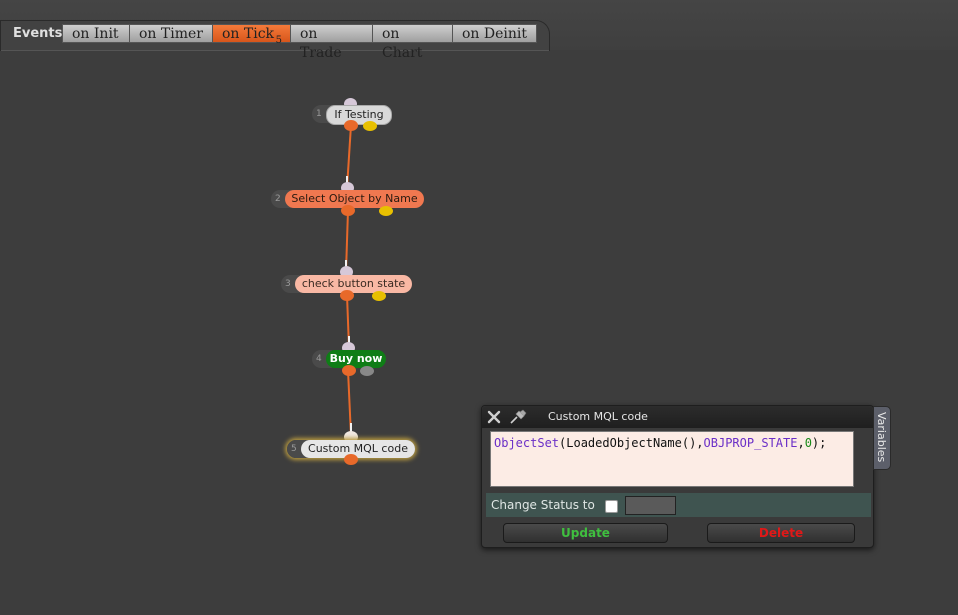  Describe the element at coordinates (631, 443) in the screenshot. I see `code-arguments: (LoadedObjectName(),` at that location.